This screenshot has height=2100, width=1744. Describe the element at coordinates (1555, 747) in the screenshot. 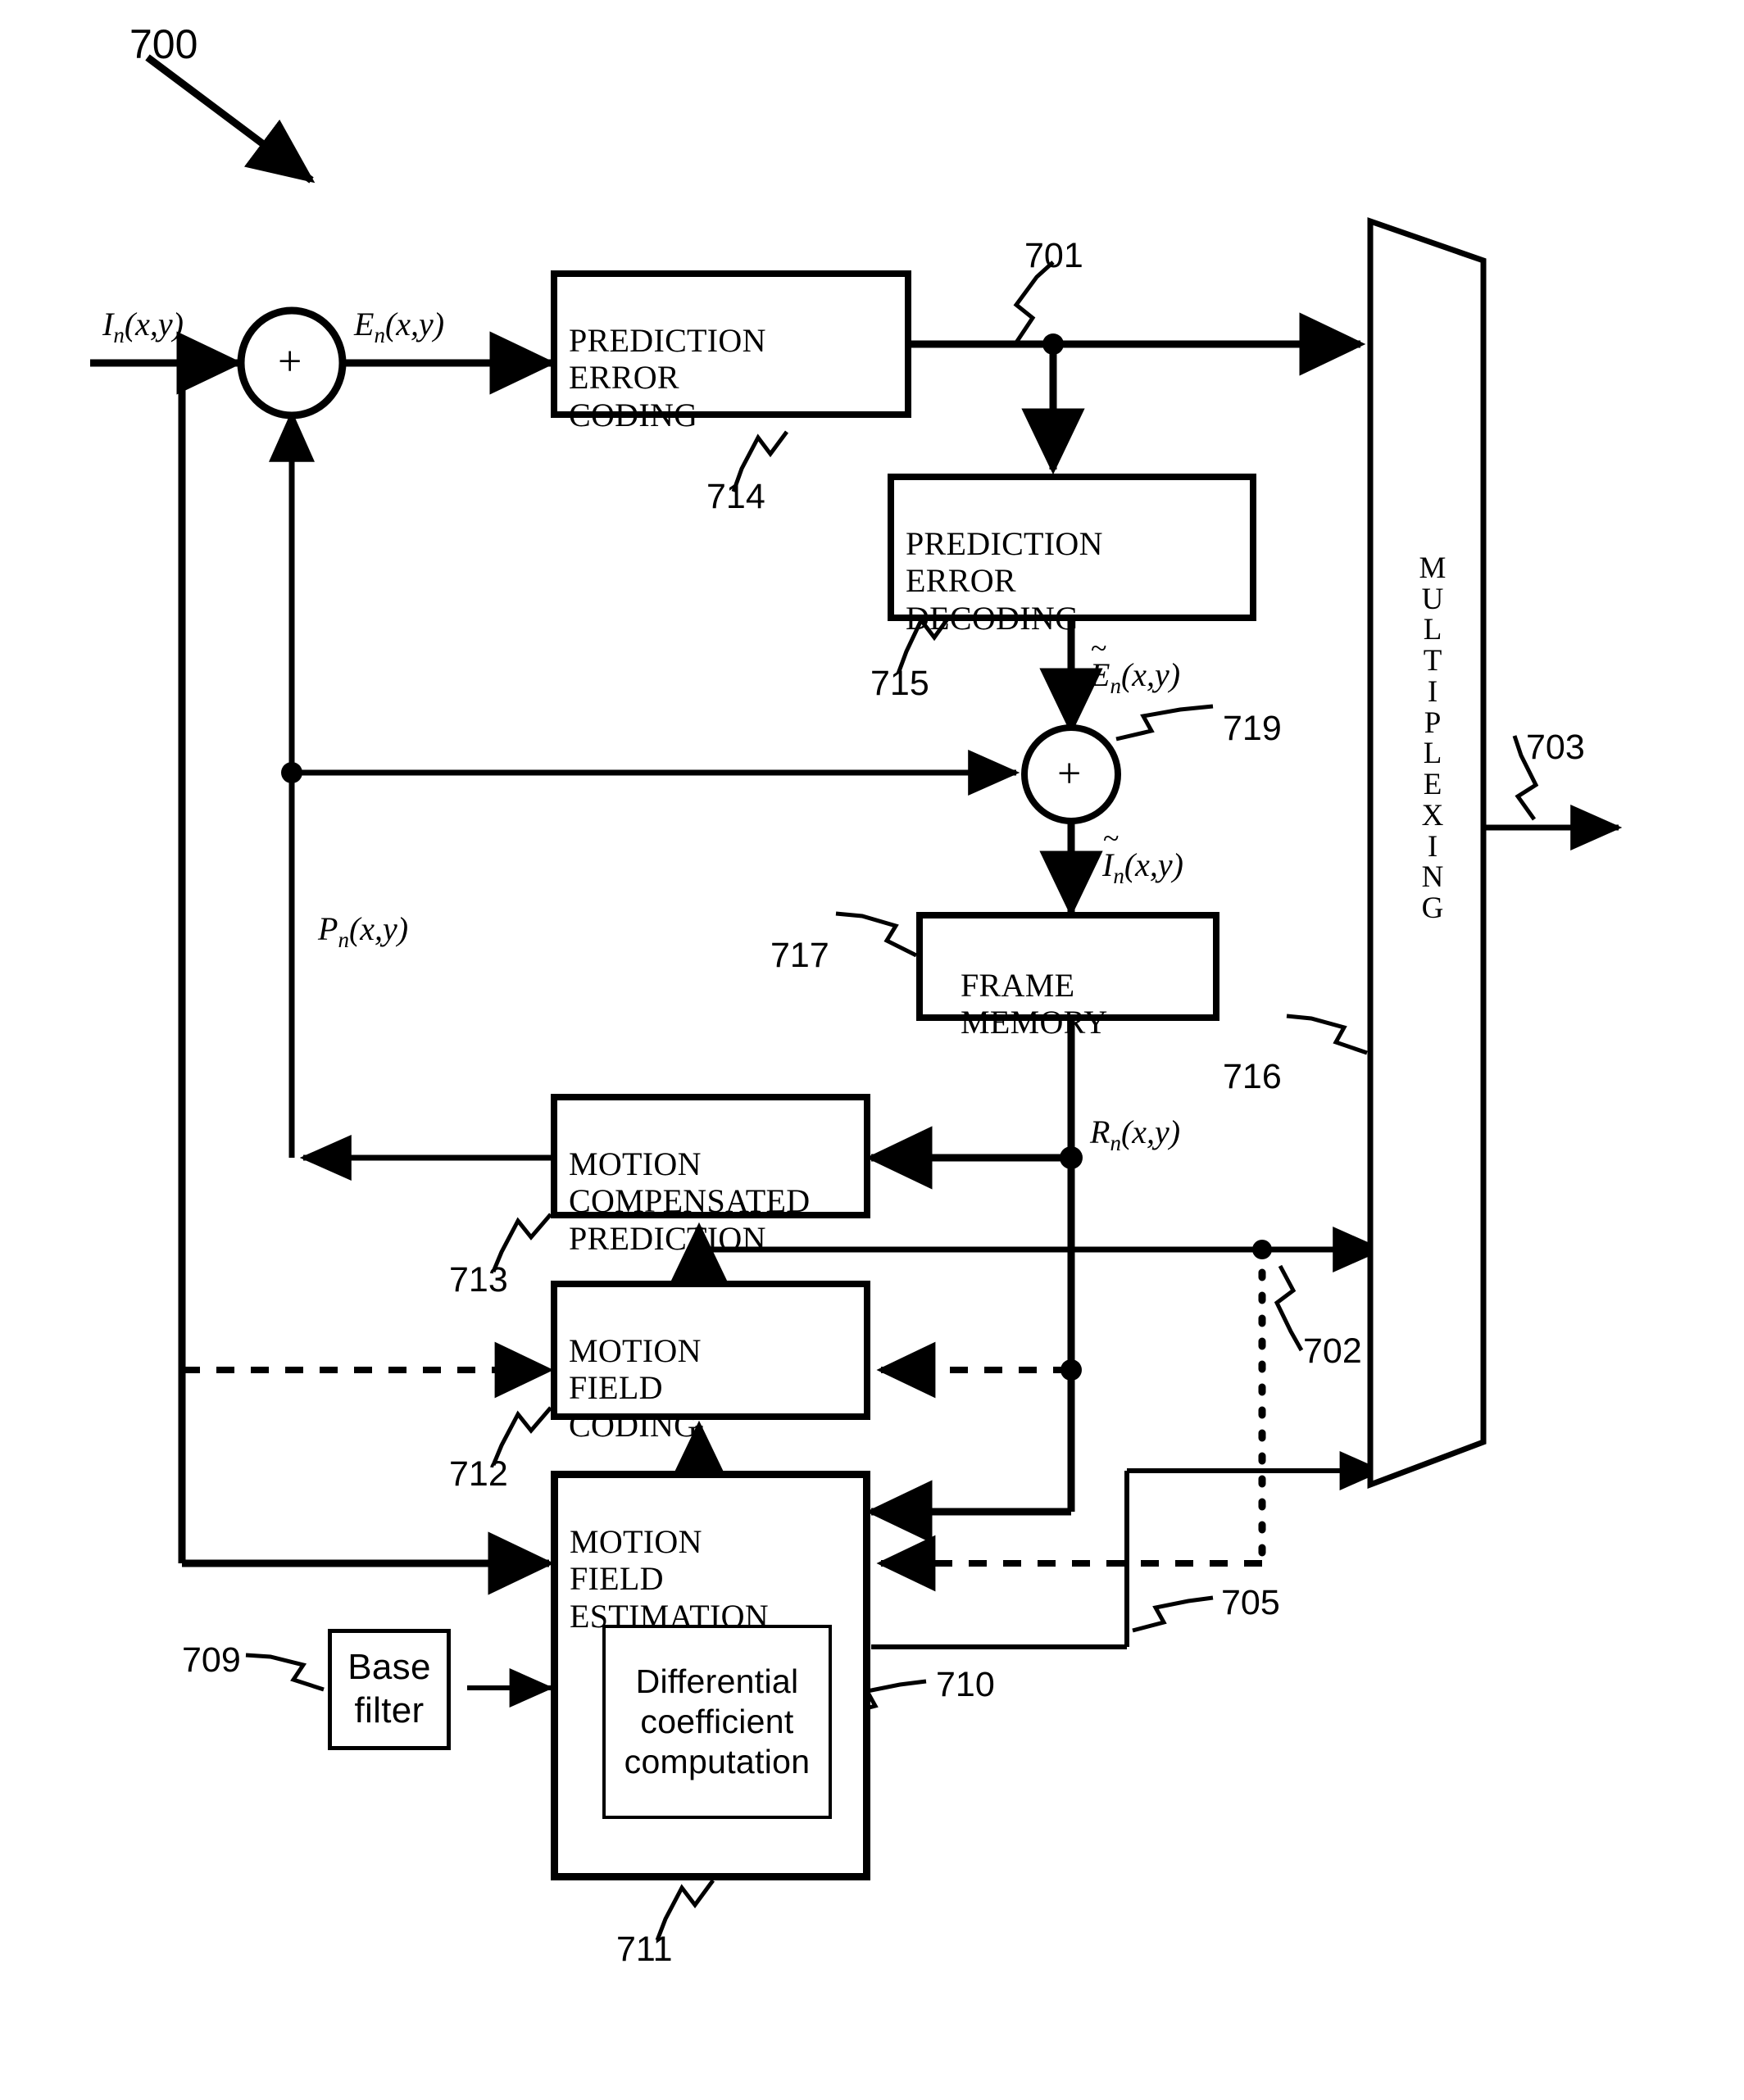

I see `ref-numeral-703: 703` at that location.